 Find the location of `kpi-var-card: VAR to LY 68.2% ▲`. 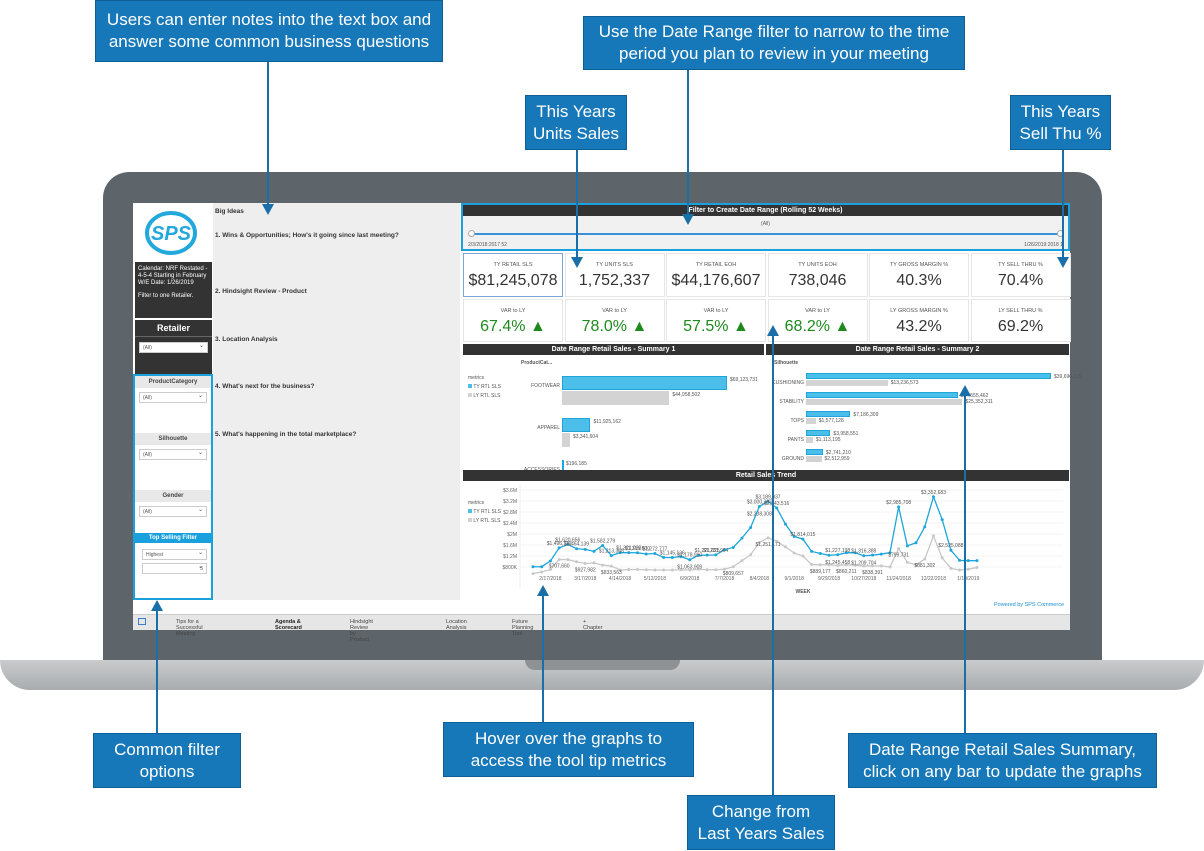

kpi-var-card: VAR to LY 68.2% ▲ is located at coordinates (817, 320).